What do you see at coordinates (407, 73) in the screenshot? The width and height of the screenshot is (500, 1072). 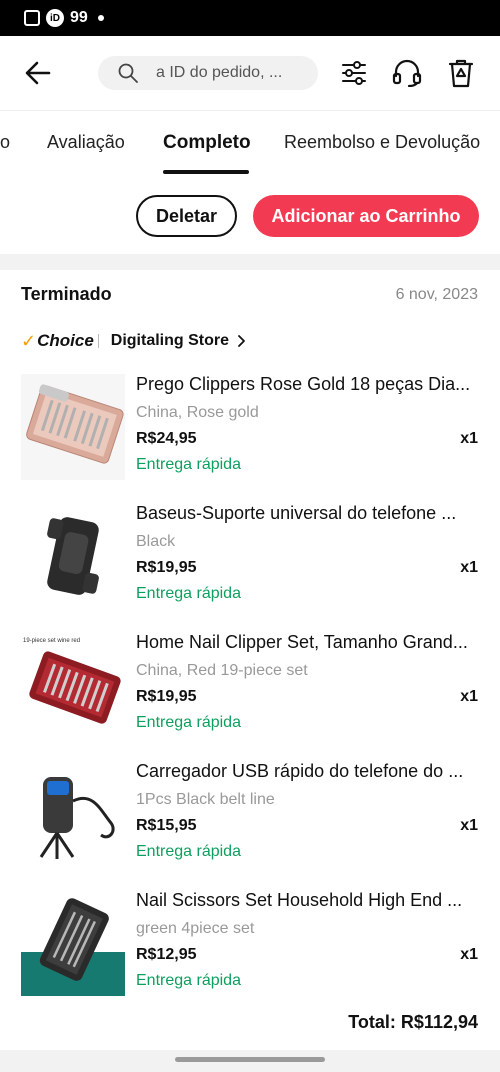 I see `headset-support-icon` at bounding box center [407, 73].